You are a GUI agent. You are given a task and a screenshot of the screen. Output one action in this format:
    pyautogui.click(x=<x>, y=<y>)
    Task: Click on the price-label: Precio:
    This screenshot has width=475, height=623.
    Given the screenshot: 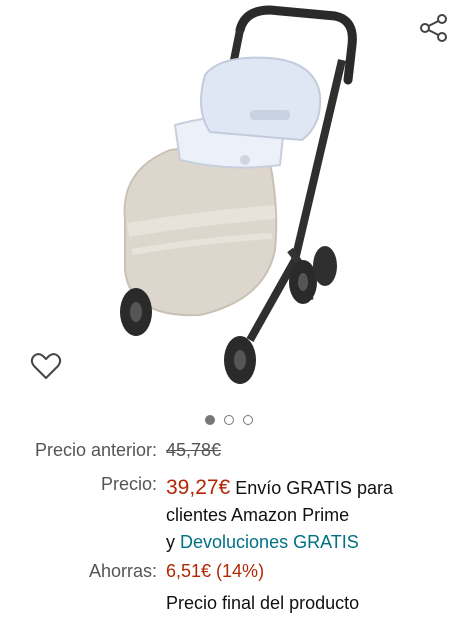 What is the action you would take?
    pyautogui.click(x=128, y=484)
    